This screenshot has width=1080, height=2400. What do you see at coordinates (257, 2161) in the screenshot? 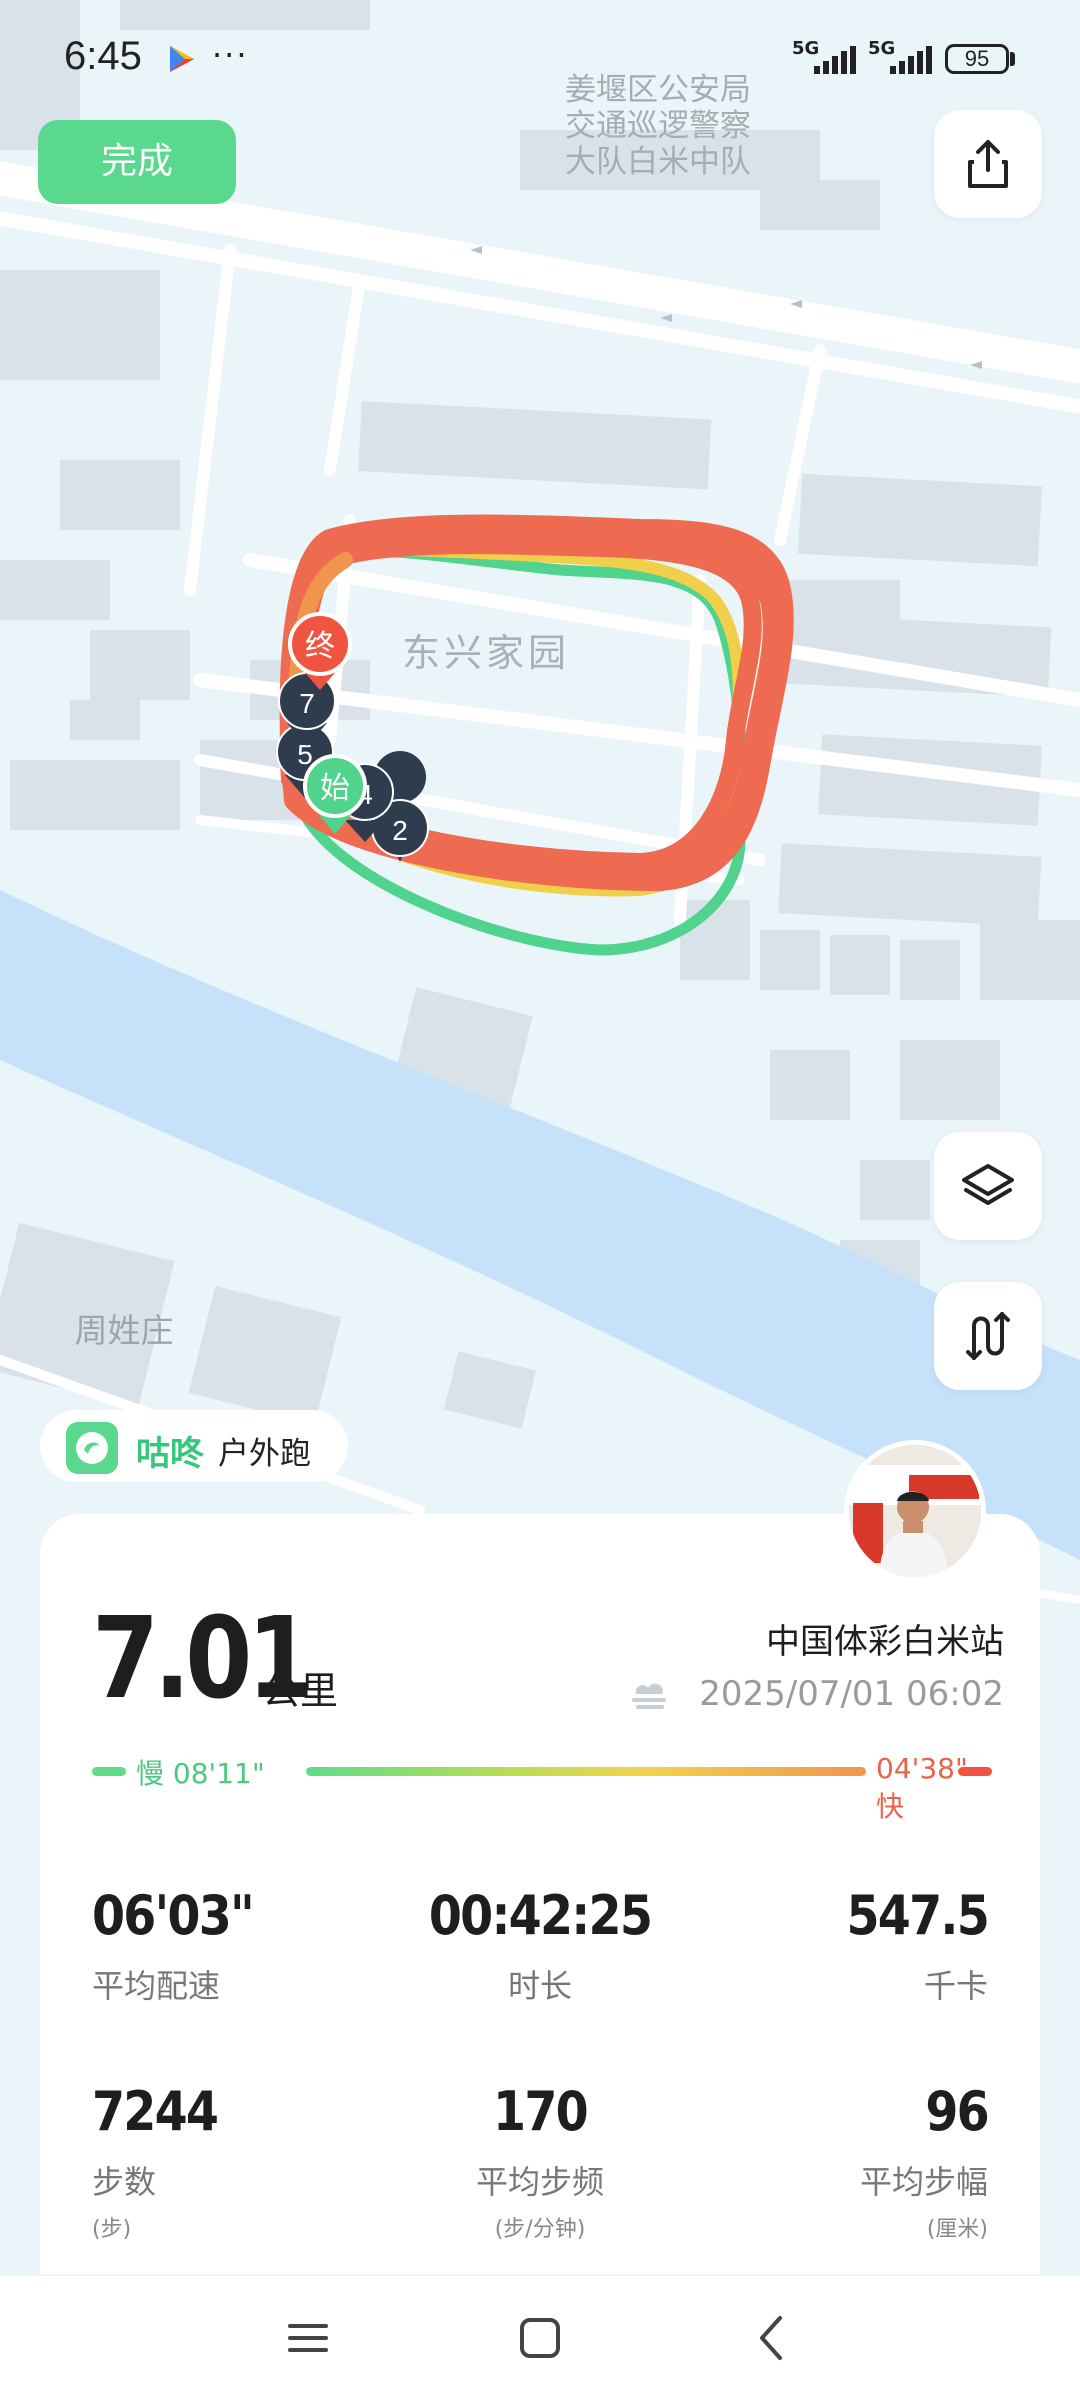
I see `stat-steps: 7244 步数 (步)` at bounding box center [257, 2161].